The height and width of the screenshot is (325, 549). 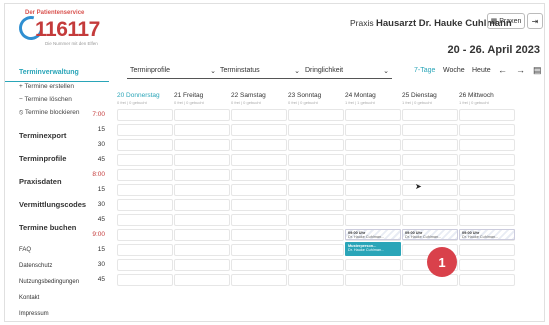 I want to click on footer-link-faq: FAQ, so click(x=25, y=250).